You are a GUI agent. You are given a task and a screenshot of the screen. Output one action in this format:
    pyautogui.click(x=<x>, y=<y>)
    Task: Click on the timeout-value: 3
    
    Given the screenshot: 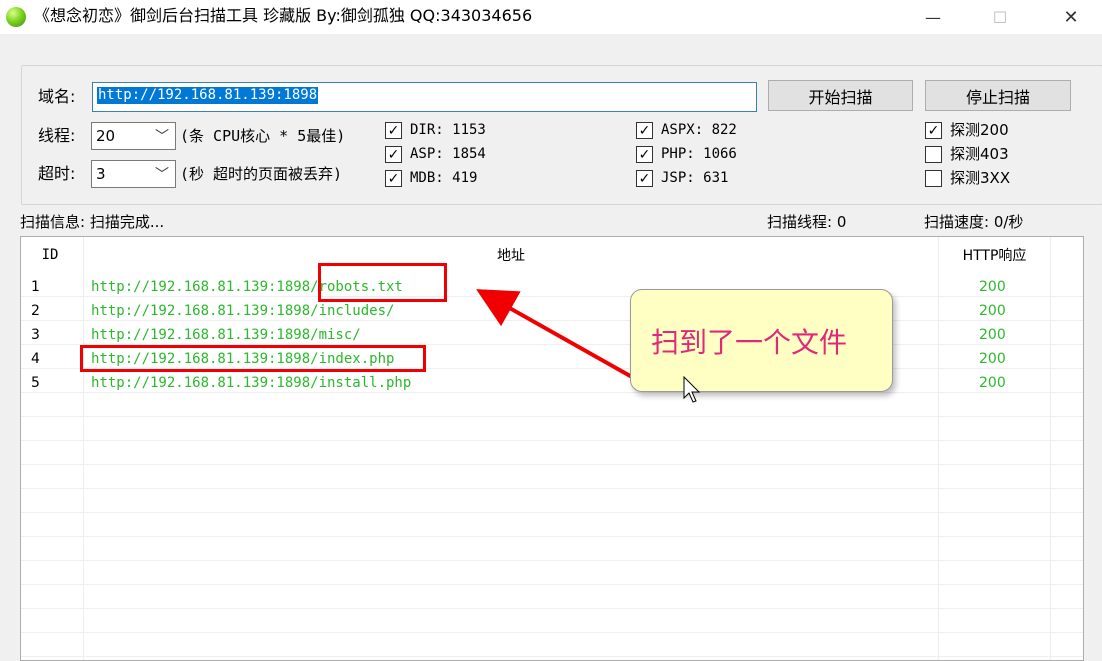 What is the action you would take?
    pyautogui.click(x=101, y=174)
    